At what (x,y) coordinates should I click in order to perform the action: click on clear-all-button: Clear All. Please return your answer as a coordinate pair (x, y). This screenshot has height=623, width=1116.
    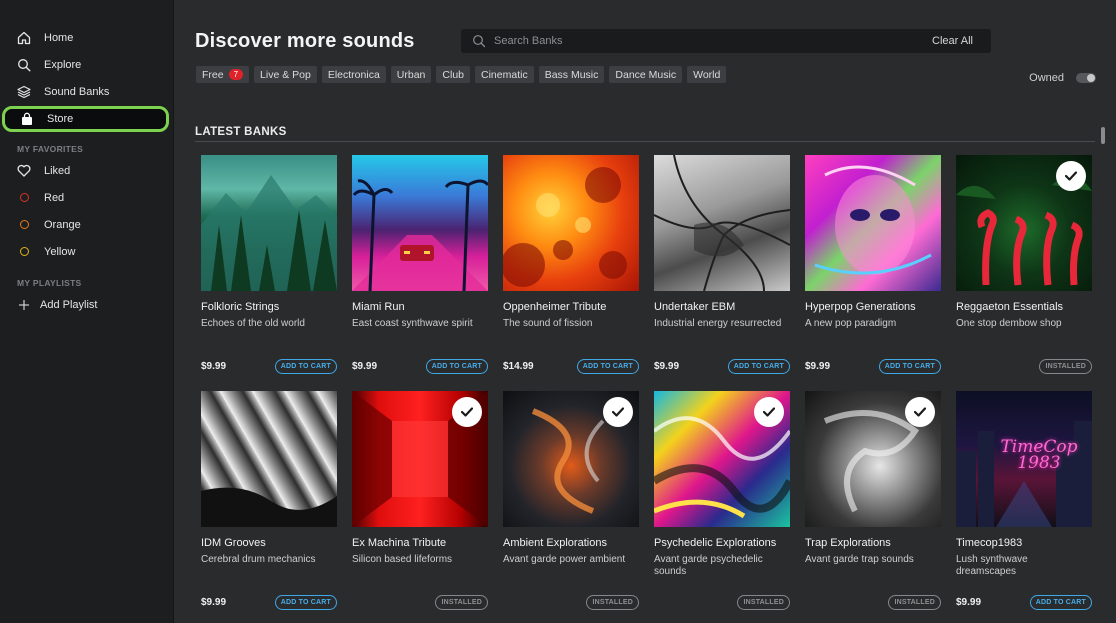
    Looking at the image, I should click on (952, 41).